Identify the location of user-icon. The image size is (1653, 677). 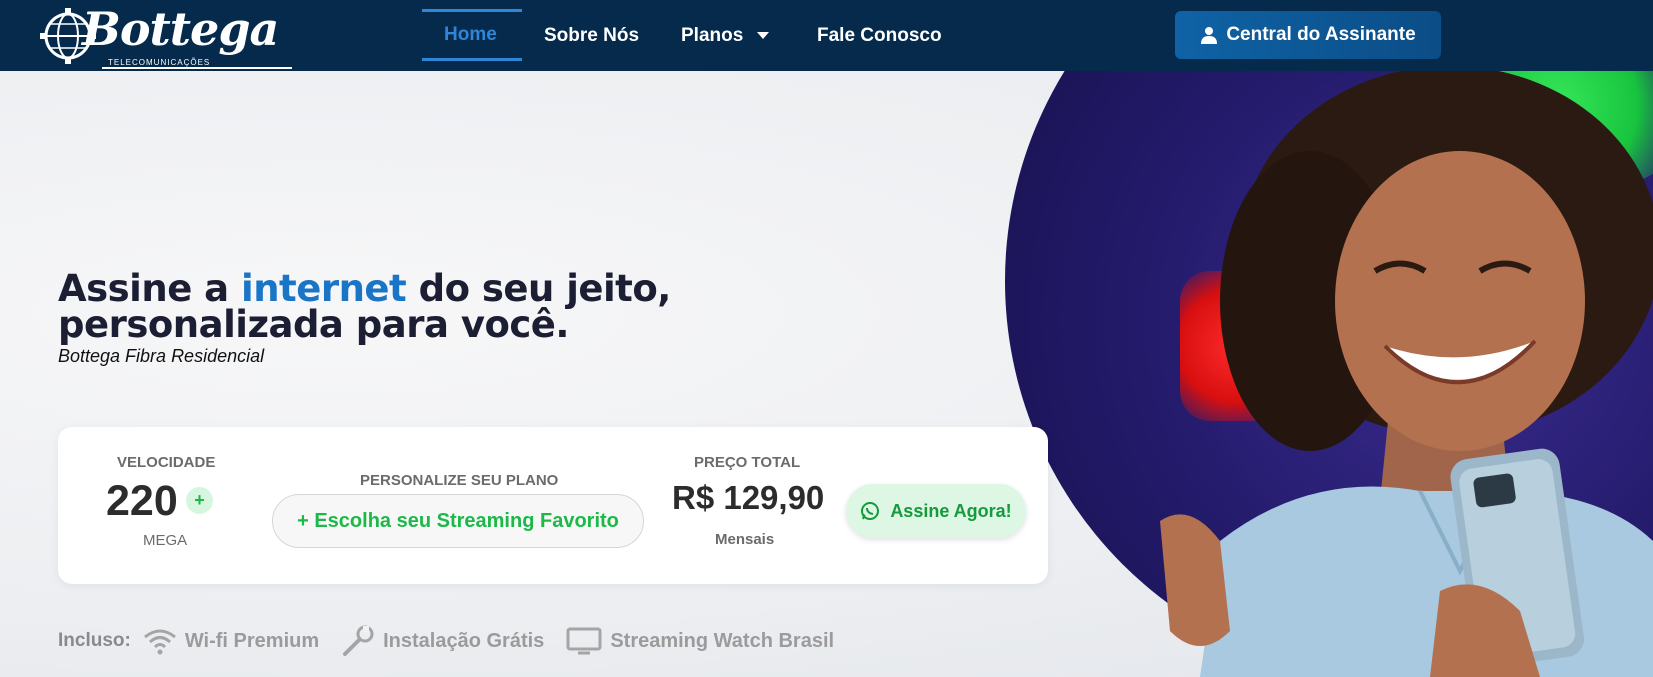
(1209, 35).